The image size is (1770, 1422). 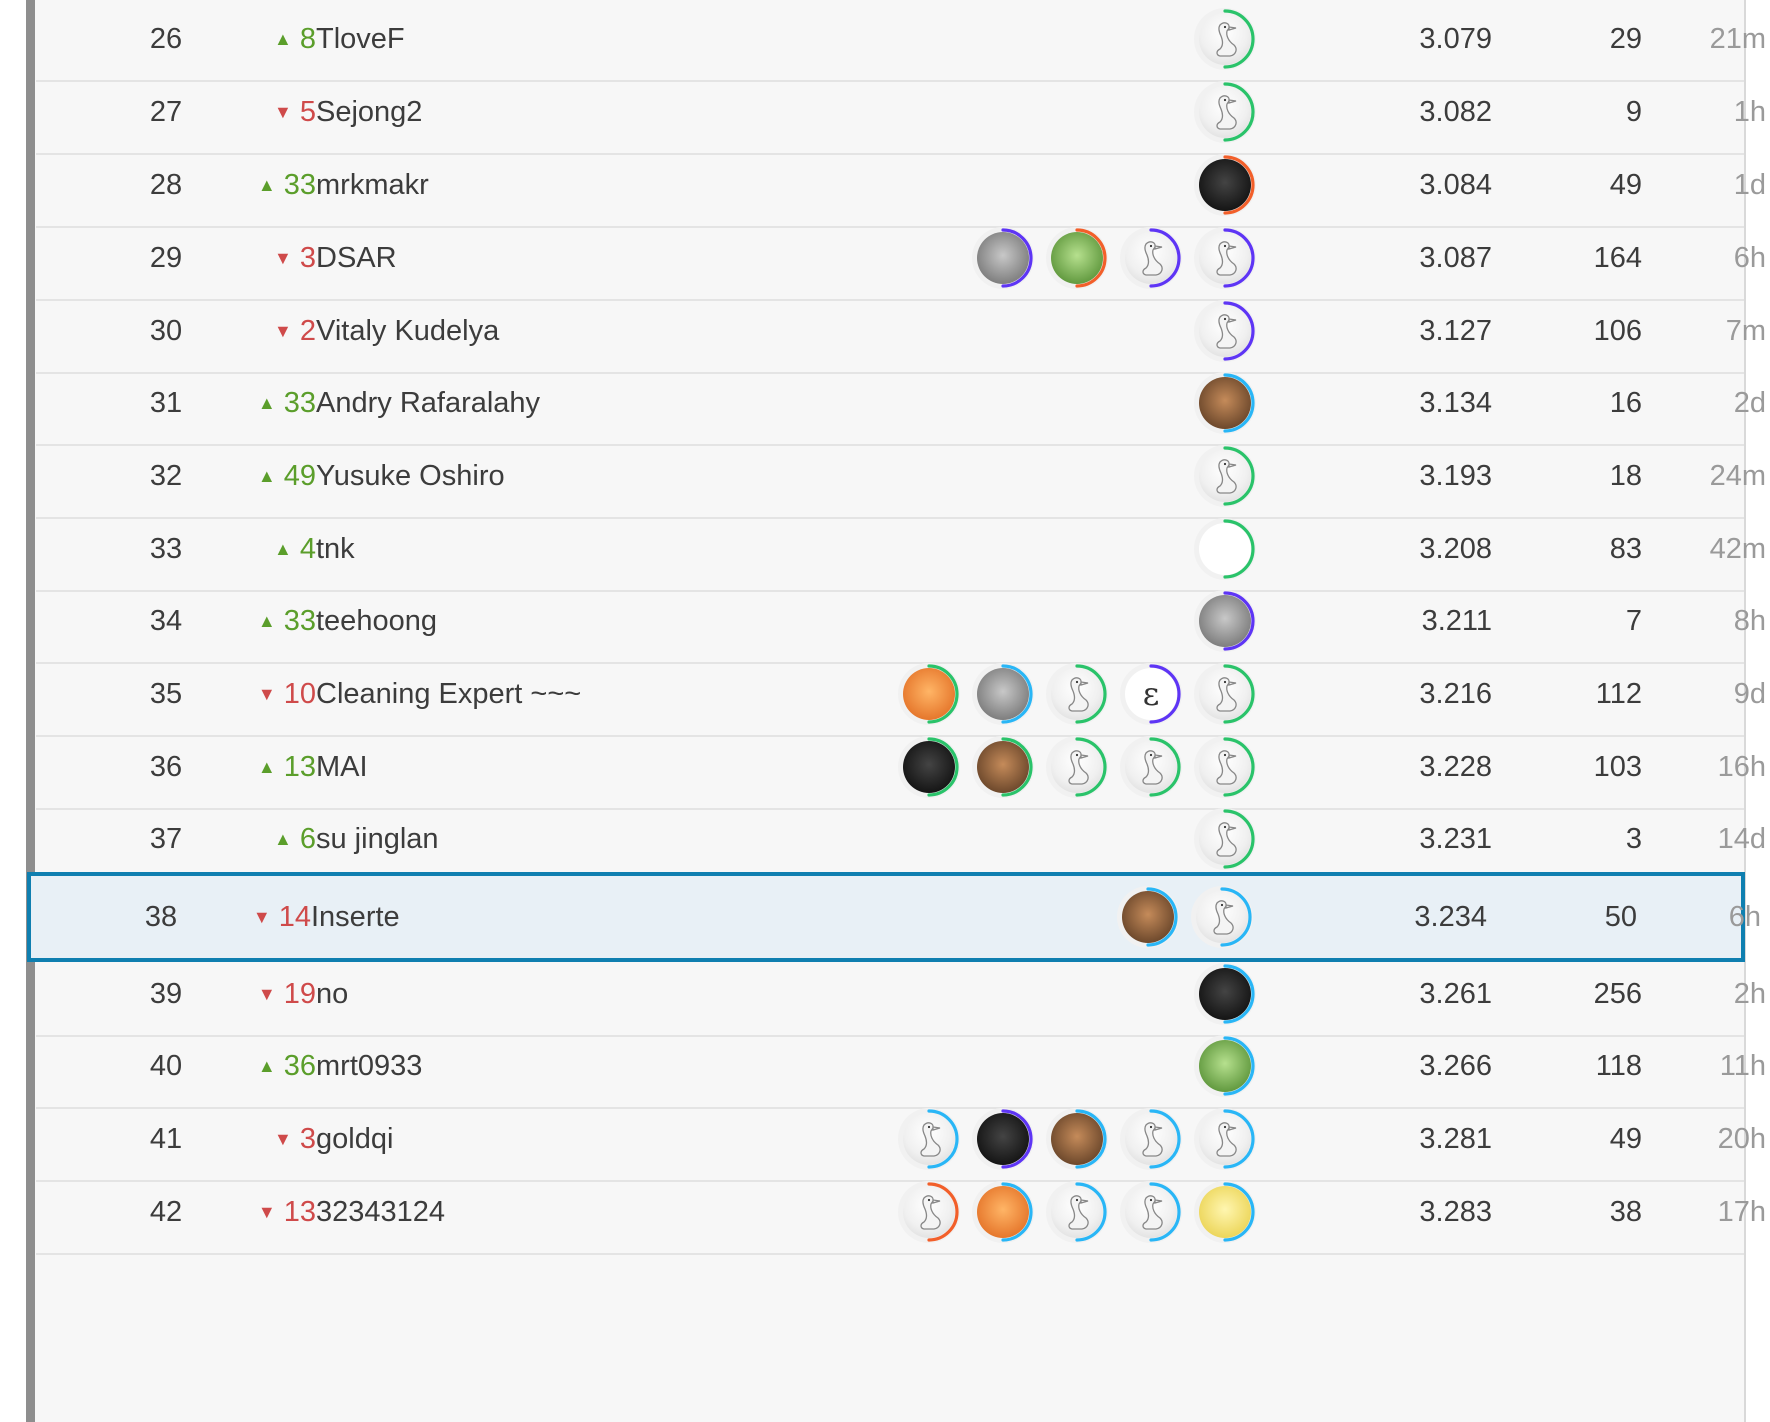 I want to click on leaderboard-row: 31 ▲ 33 Andry Rafaralahy 3.134 16 2d, so click(x=901, y=405).